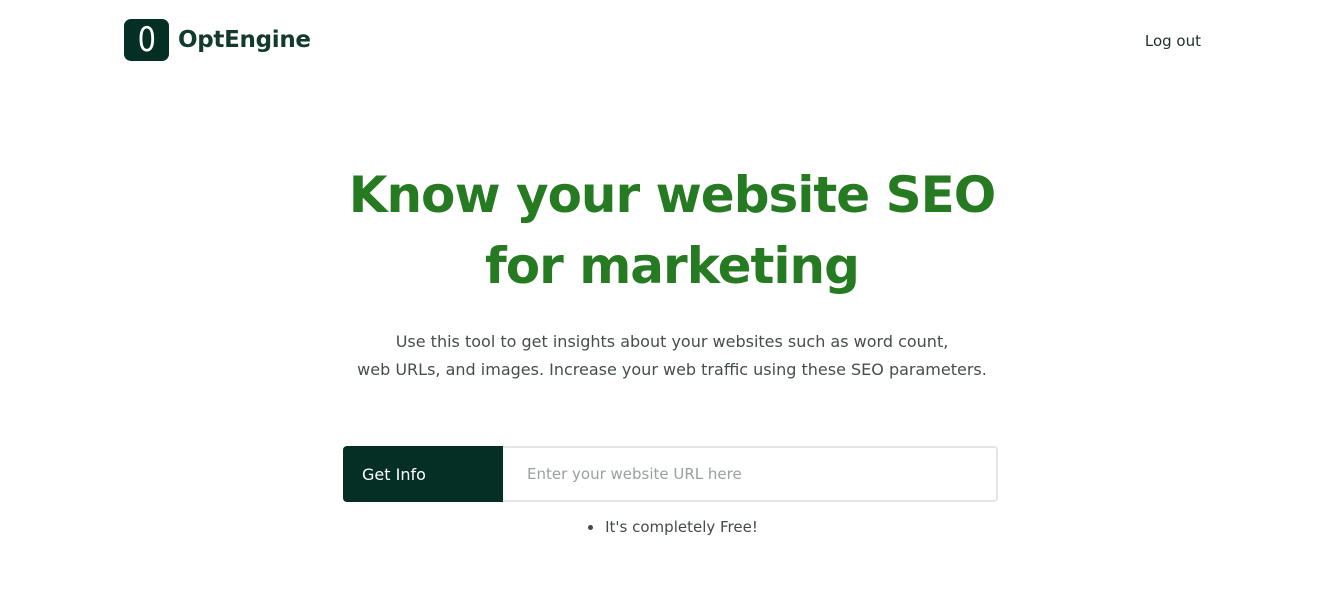 The width and height of the screenshot is (1344, 604). I want to click on bullet-dot-icon, so click(591, 527).